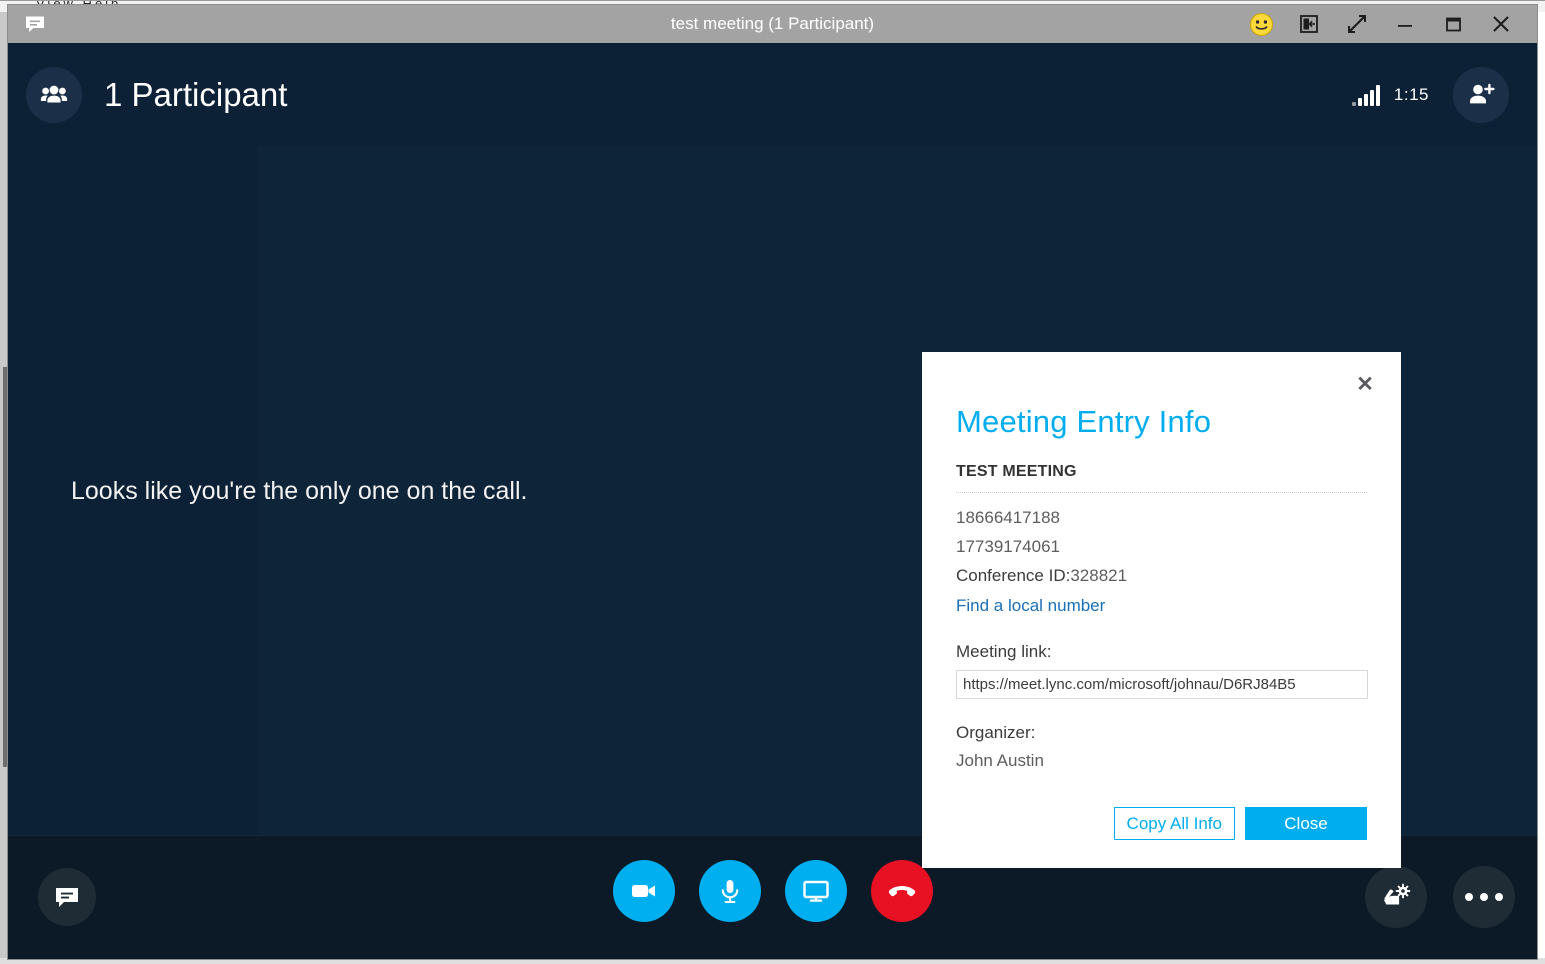  Describe the element at coordinates (1397, 894) in the screenshot. I see `phone-gear-icon` at that location.